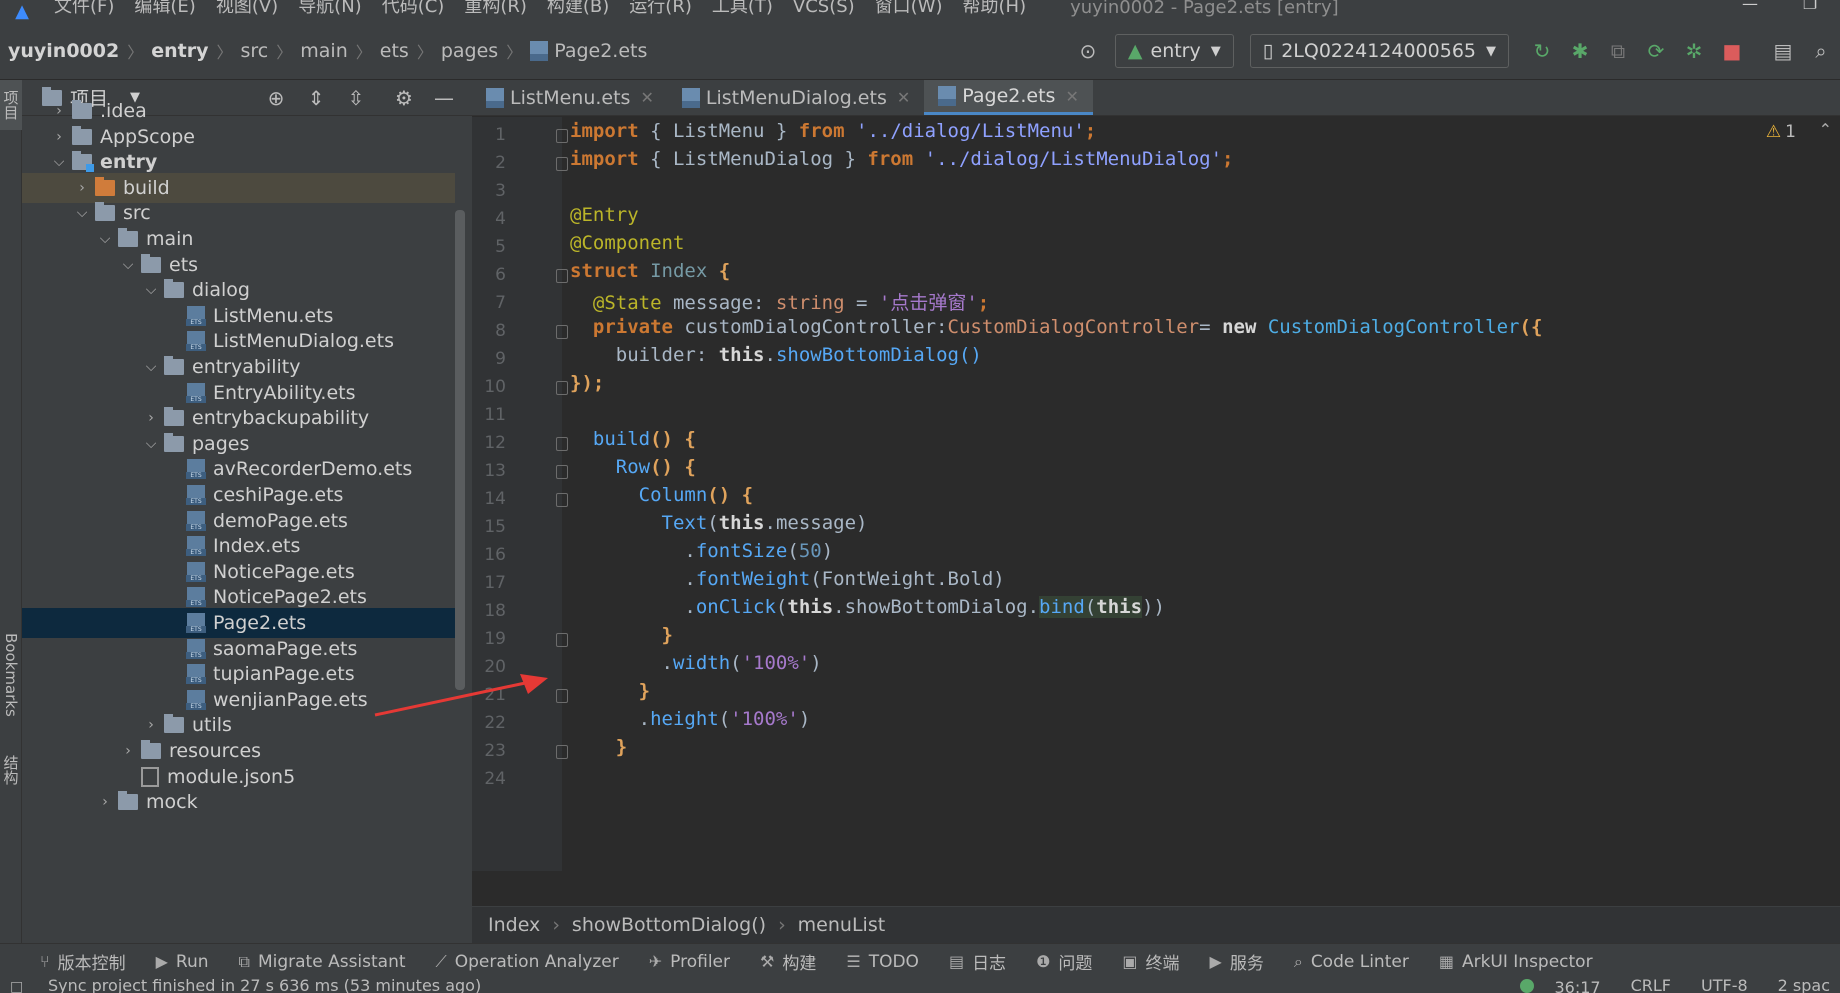 The width and height of the screenshot is (1840, 993). Describe the element at coordinates (669, 925) in the screenshot. I see `code-breadcrumb-item: showBottomDialog()` at that location.